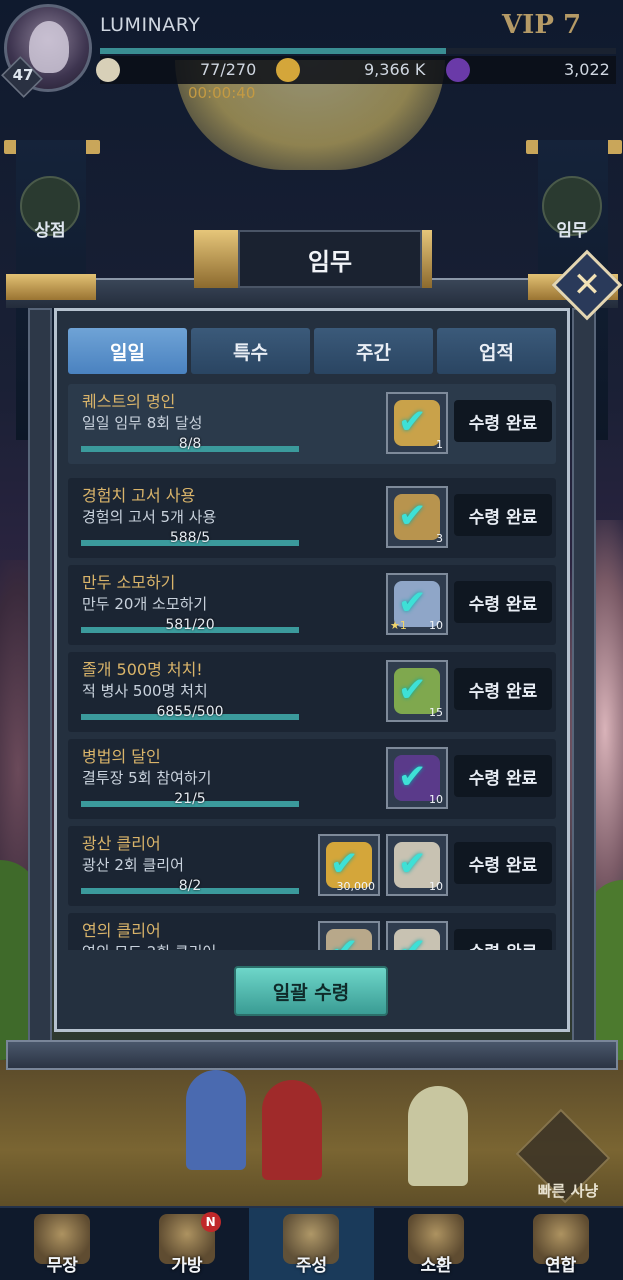 The height and width of the screenshot is (1280, 623). Describe the element at coordinates (62, 1244) in the screenshot. I see `nav-item-general: 무장` at that location.